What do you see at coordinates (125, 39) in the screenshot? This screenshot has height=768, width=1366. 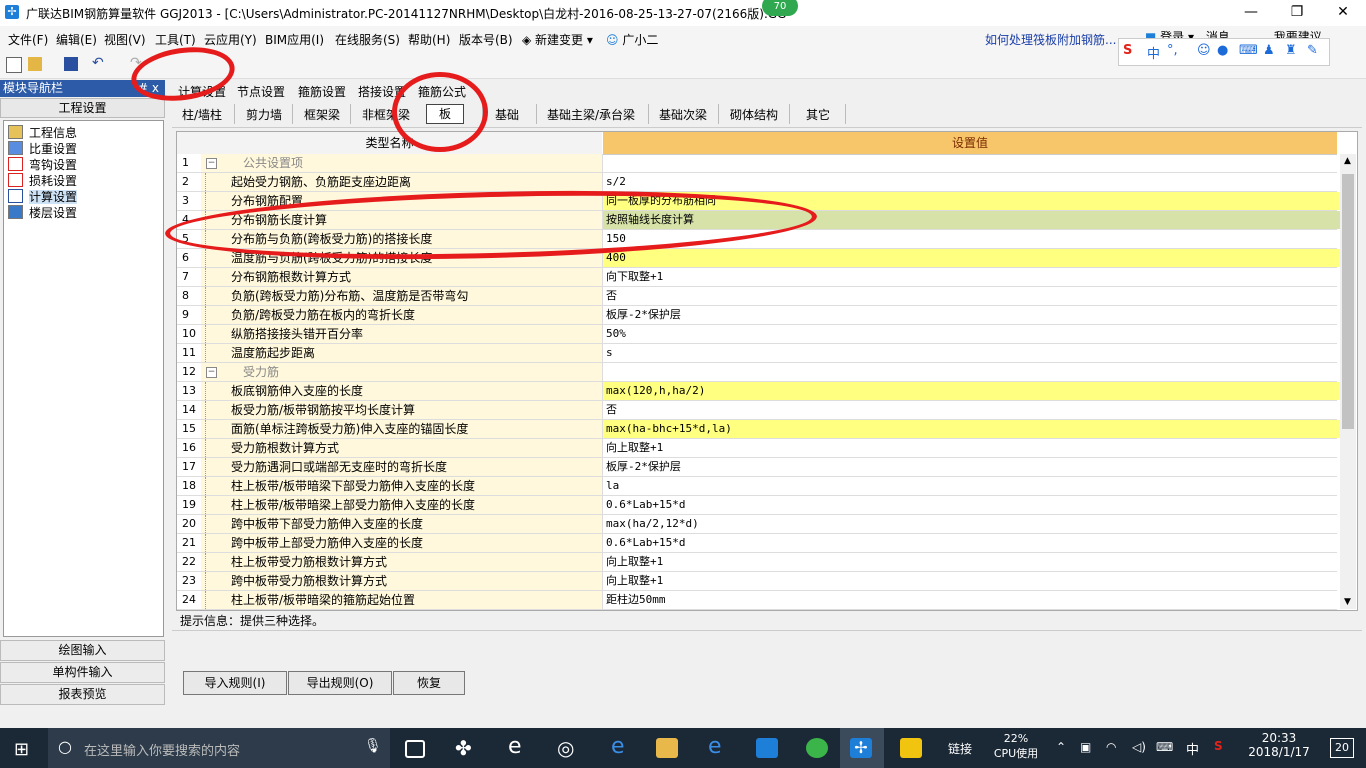 I see `menu-view: 视图(V)` at bounding box center [125, 39].